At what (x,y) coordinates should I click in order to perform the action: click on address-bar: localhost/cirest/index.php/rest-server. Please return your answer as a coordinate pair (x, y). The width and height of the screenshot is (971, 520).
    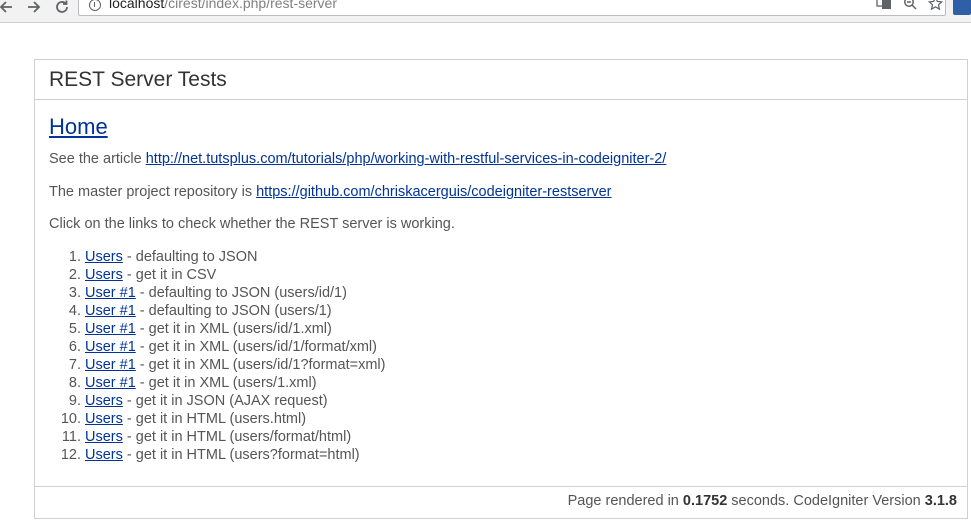
    Looking at the image, I should click on (512, 8).